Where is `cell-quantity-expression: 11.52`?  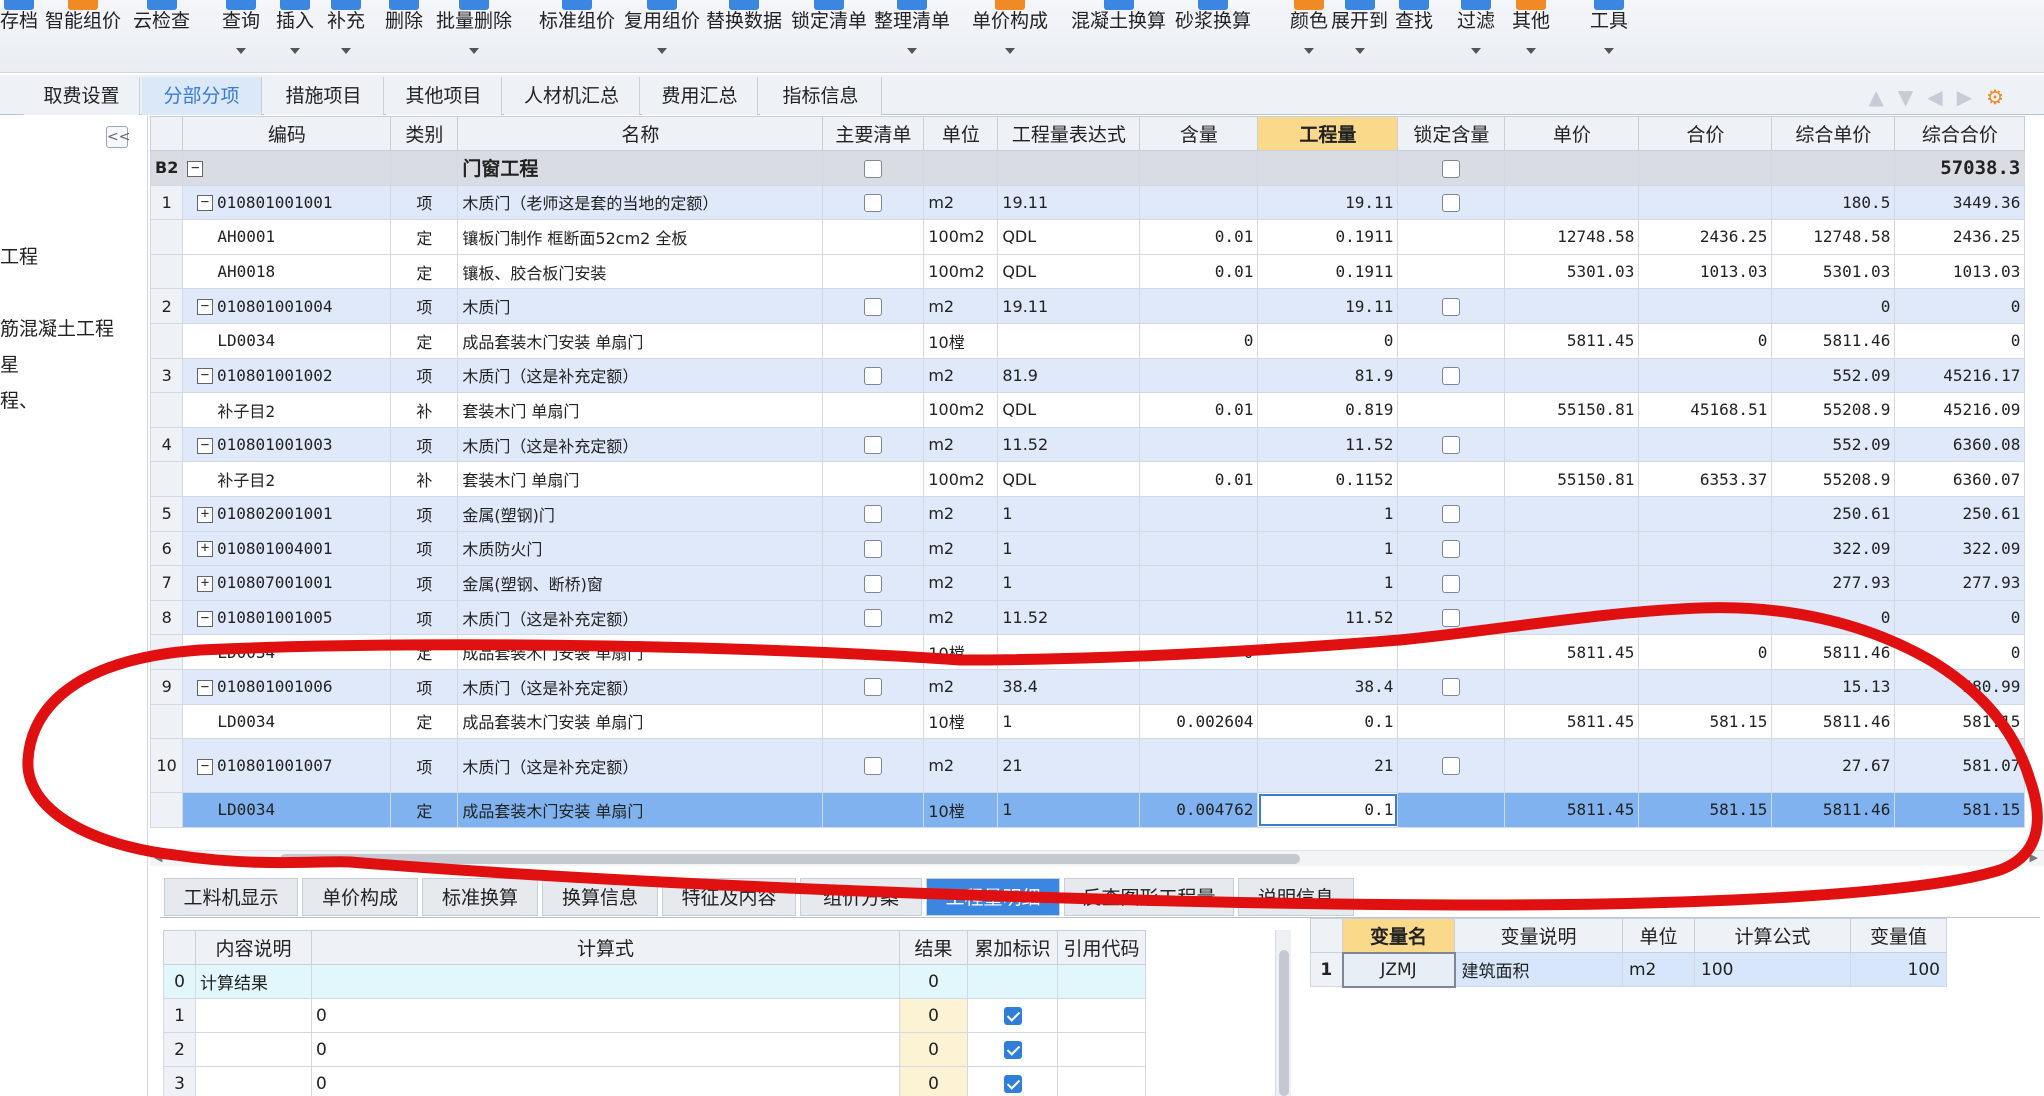 cell-quantity-expression: 11.52 is located at coordinates (1069, 444).